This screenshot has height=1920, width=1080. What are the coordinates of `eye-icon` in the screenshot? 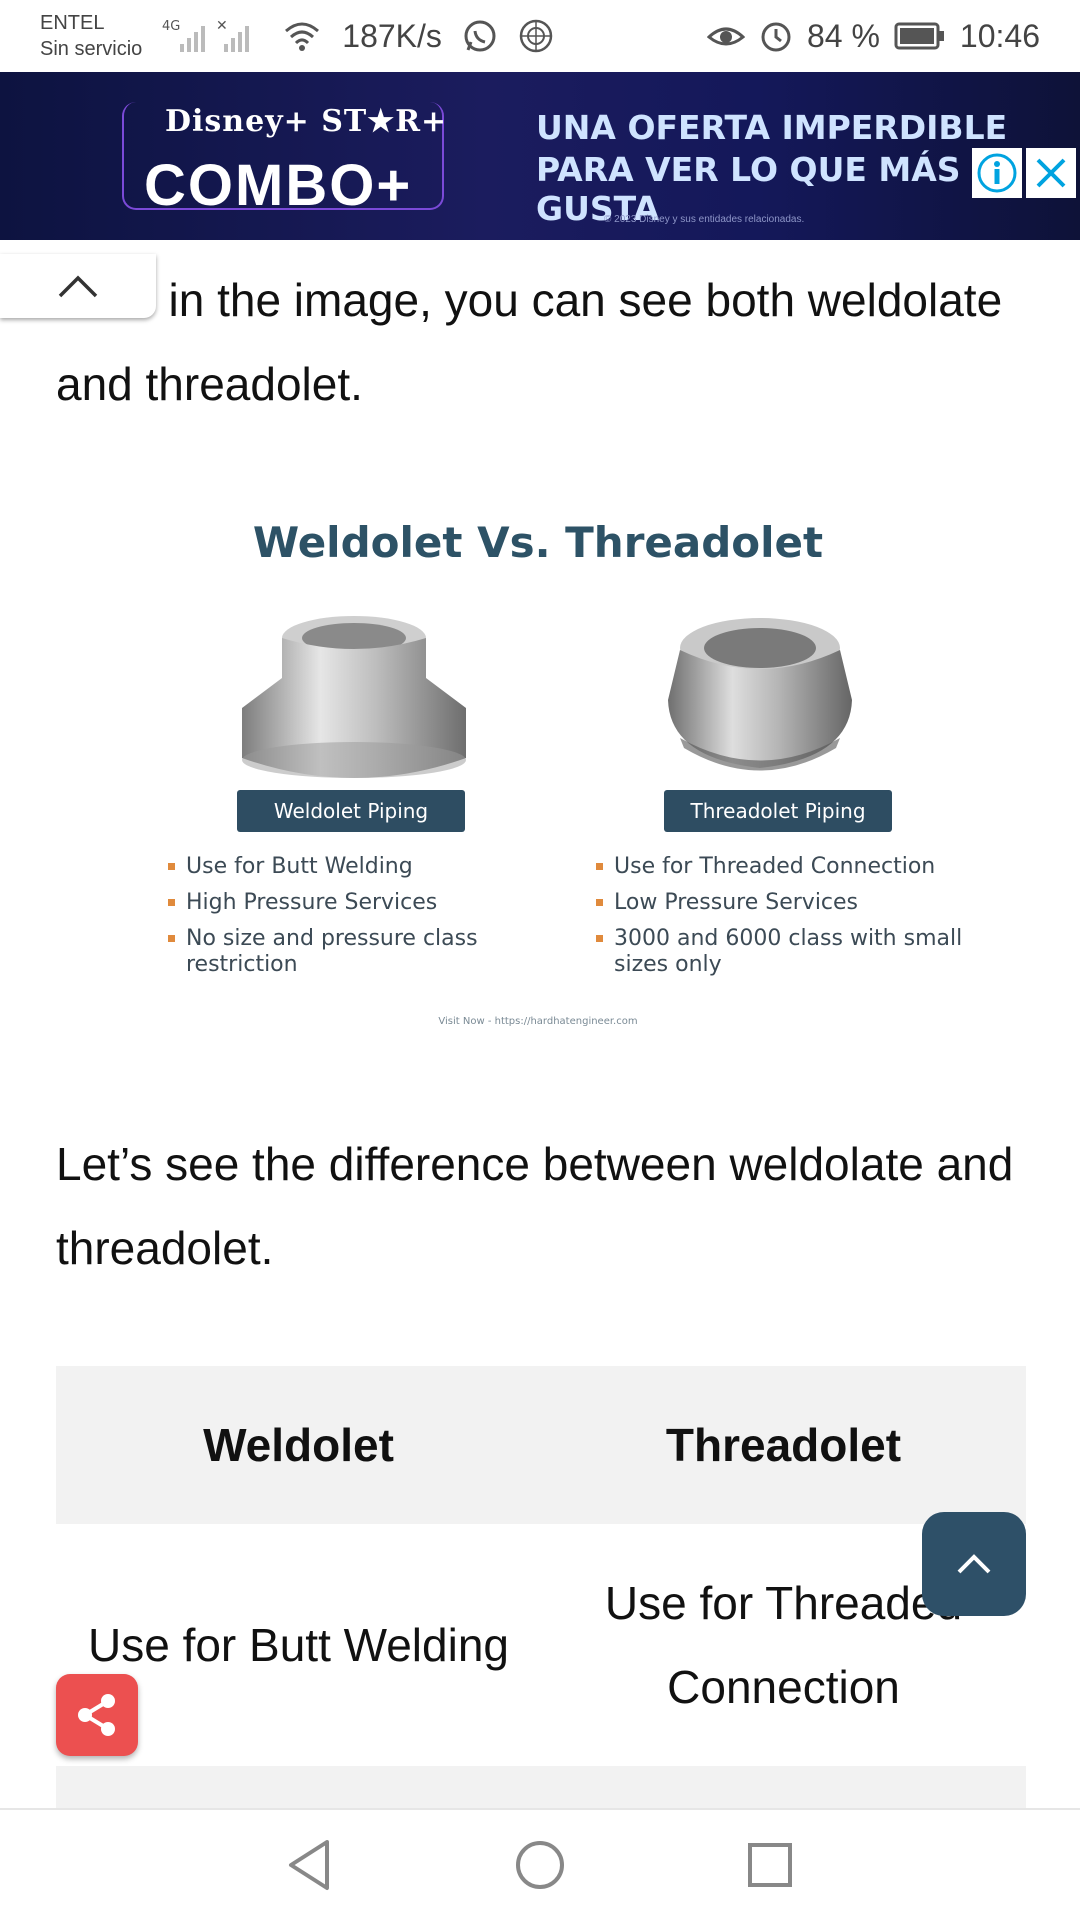 It's located at (725, 36).